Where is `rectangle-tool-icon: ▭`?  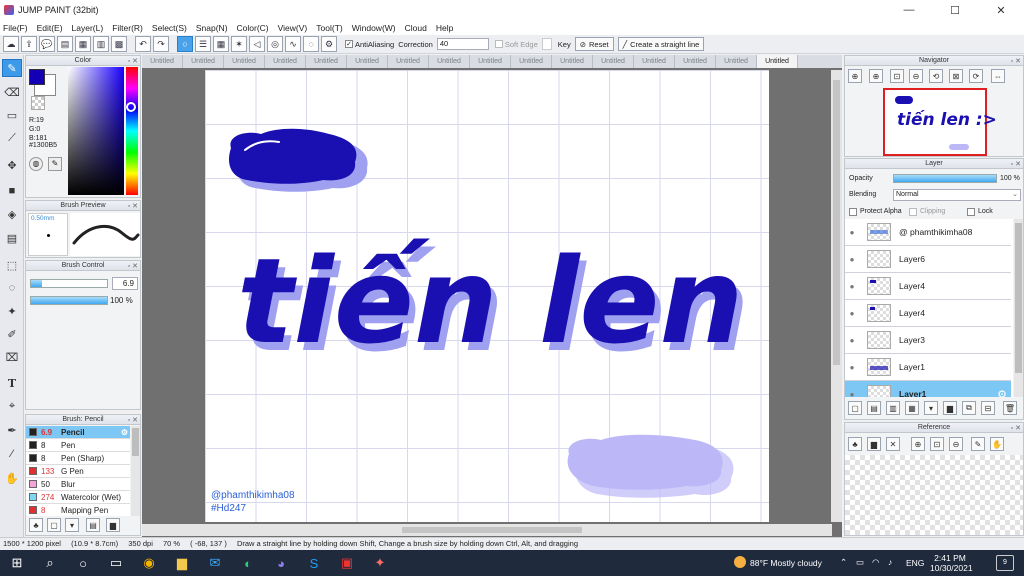
rectangle-tool-icon: ▭ is located at coordinates (12, 115).